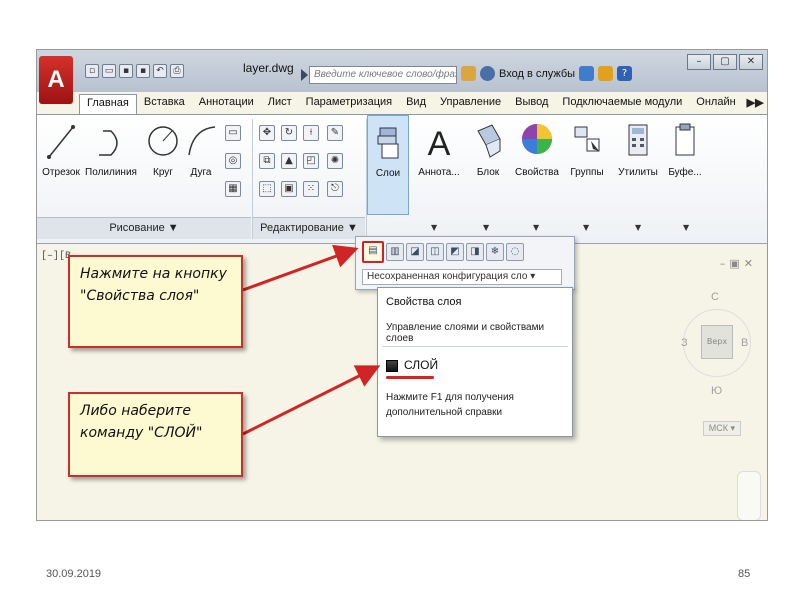 The height and width of the screenshot is (600, 800). I want to click on block-tool: Блок, so click(488, 149).